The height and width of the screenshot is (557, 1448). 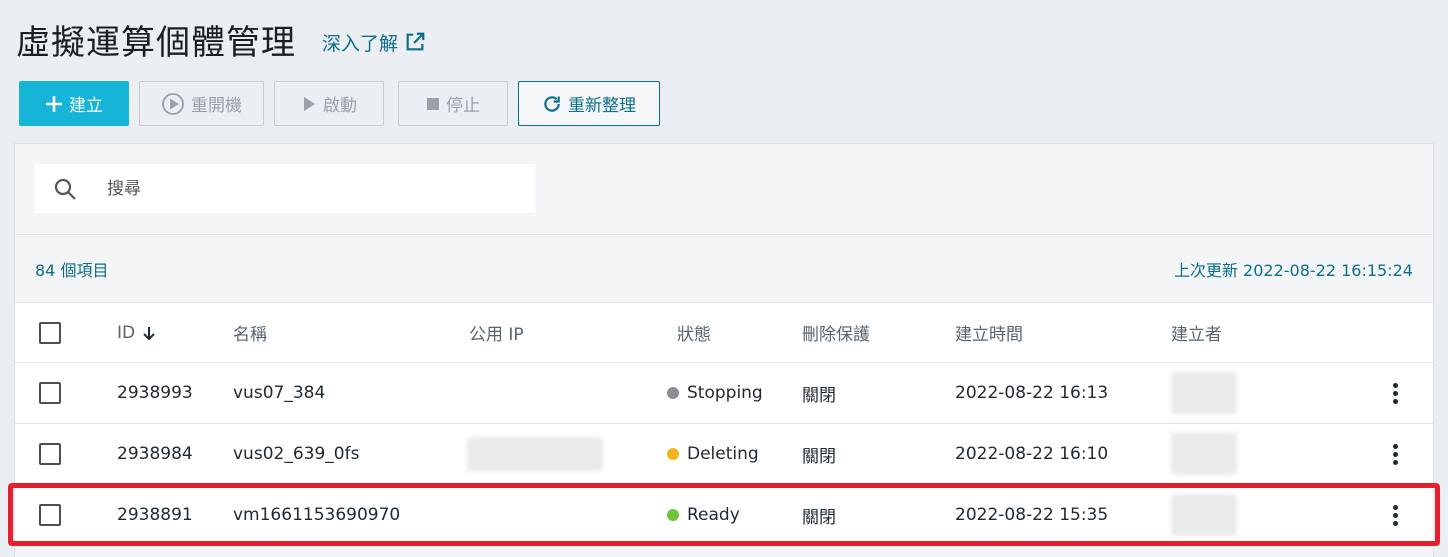 I want to click on row-id: 2938993, so click(x=155, y=393).